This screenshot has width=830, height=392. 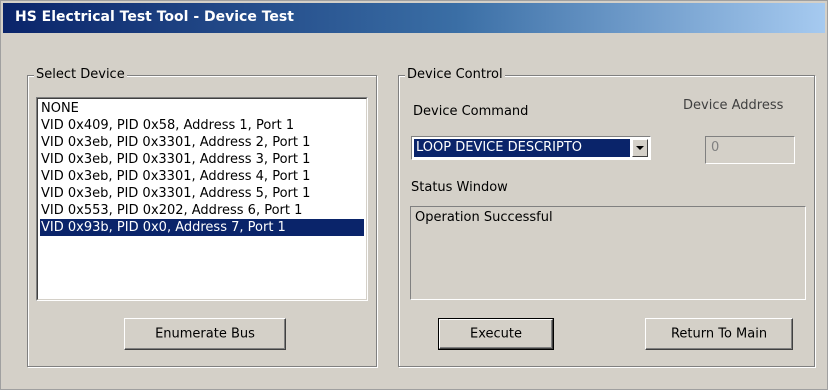 What do you see at coordinates (459, 187) in the screenshot?
I see `status-window-label: Status Window` at bounding box center [459, 187].